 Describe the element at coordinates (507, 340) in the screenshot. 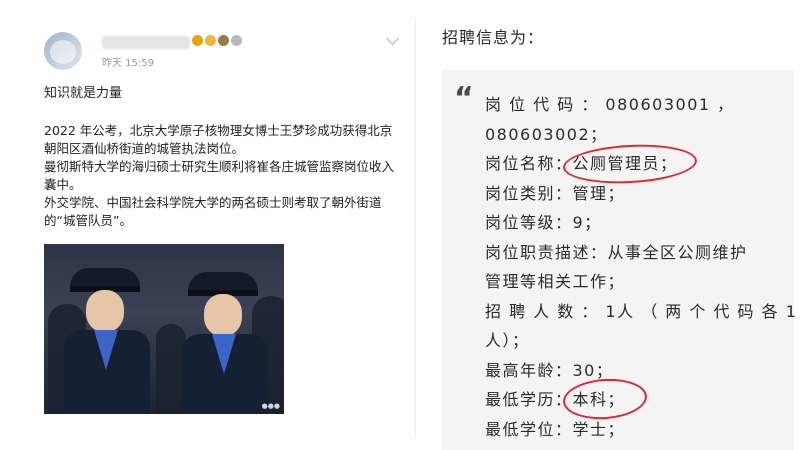

I see `info-line: 人）；` at that location.